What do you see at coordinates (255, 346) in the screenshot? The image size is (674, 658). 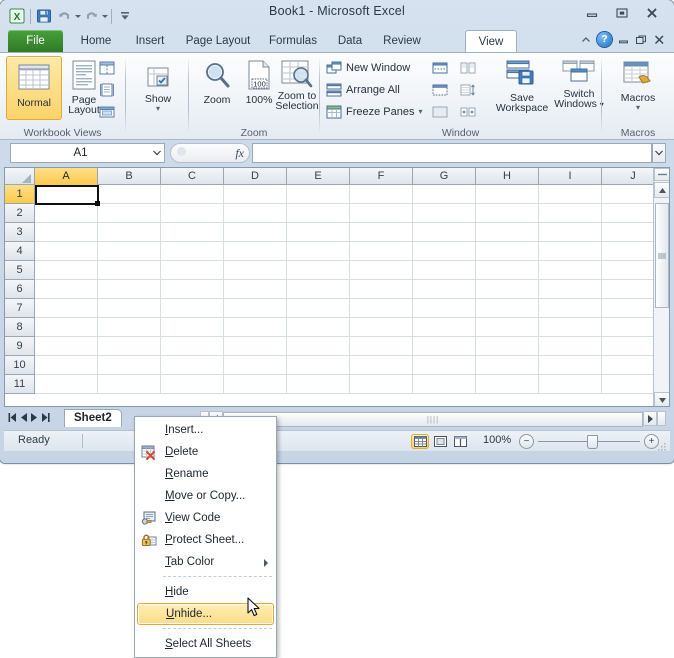 I see `cell-D9` at bounding box center [255, 346].